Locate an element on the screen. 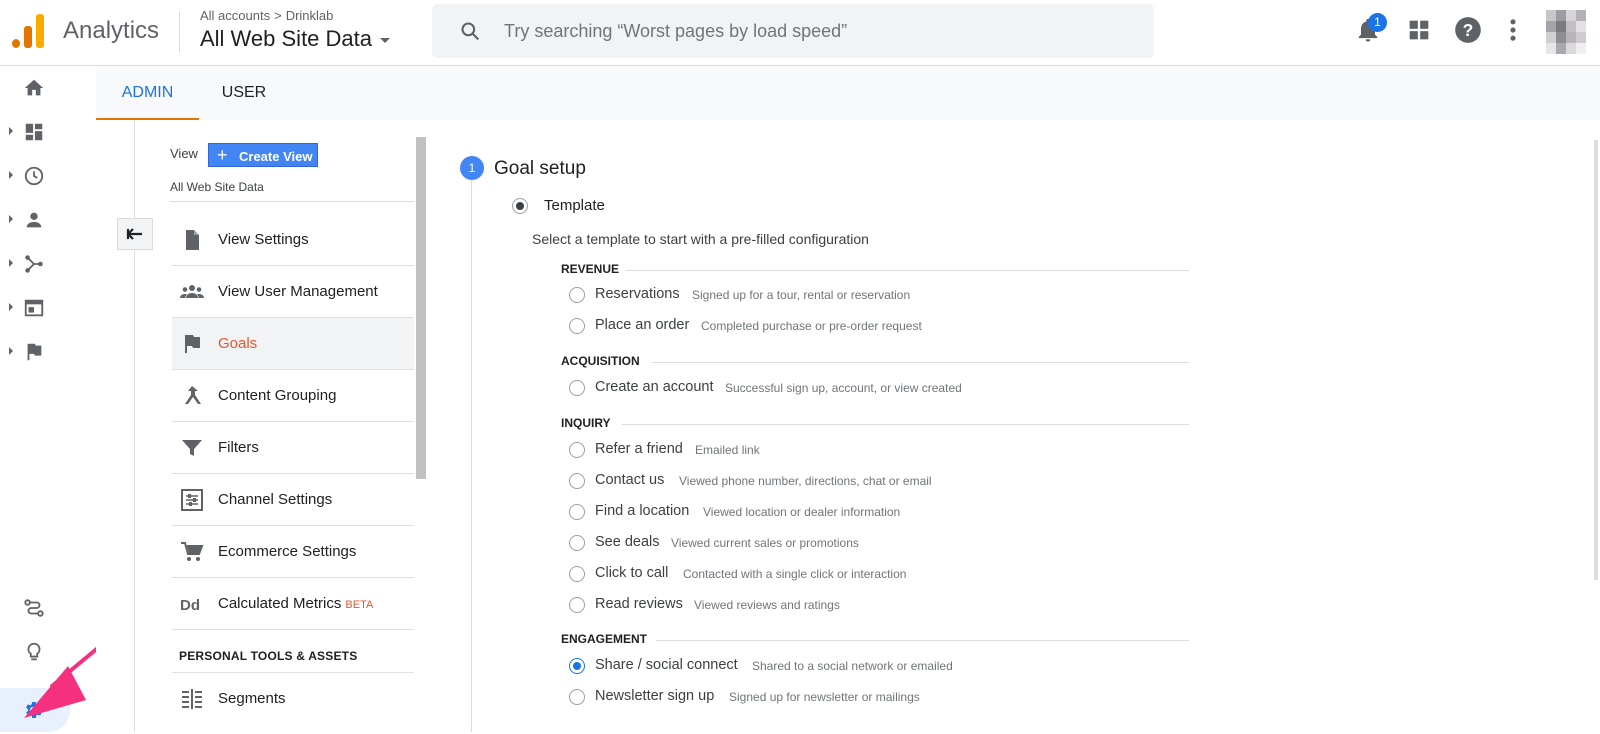 The width and height of the screenshot is (1600, 734). search-bar is located at coordinates (793, 31).